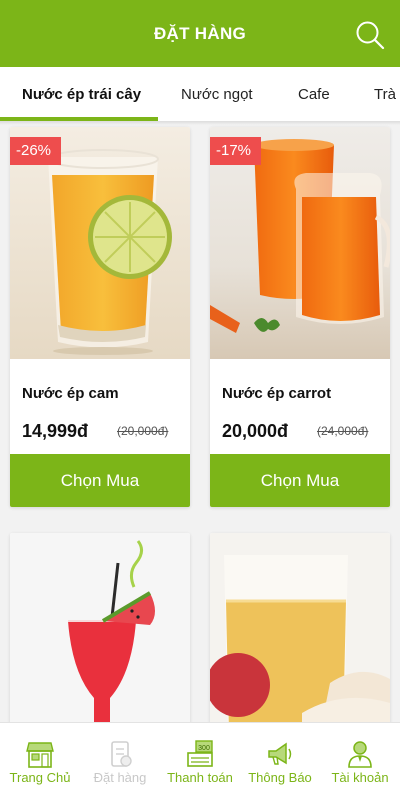 The height and width of the screenshot is (800, 400). Describe the element at coordinates (40, 777) in the screenshot. I see `nav-label: Trang Chủ` at that location.